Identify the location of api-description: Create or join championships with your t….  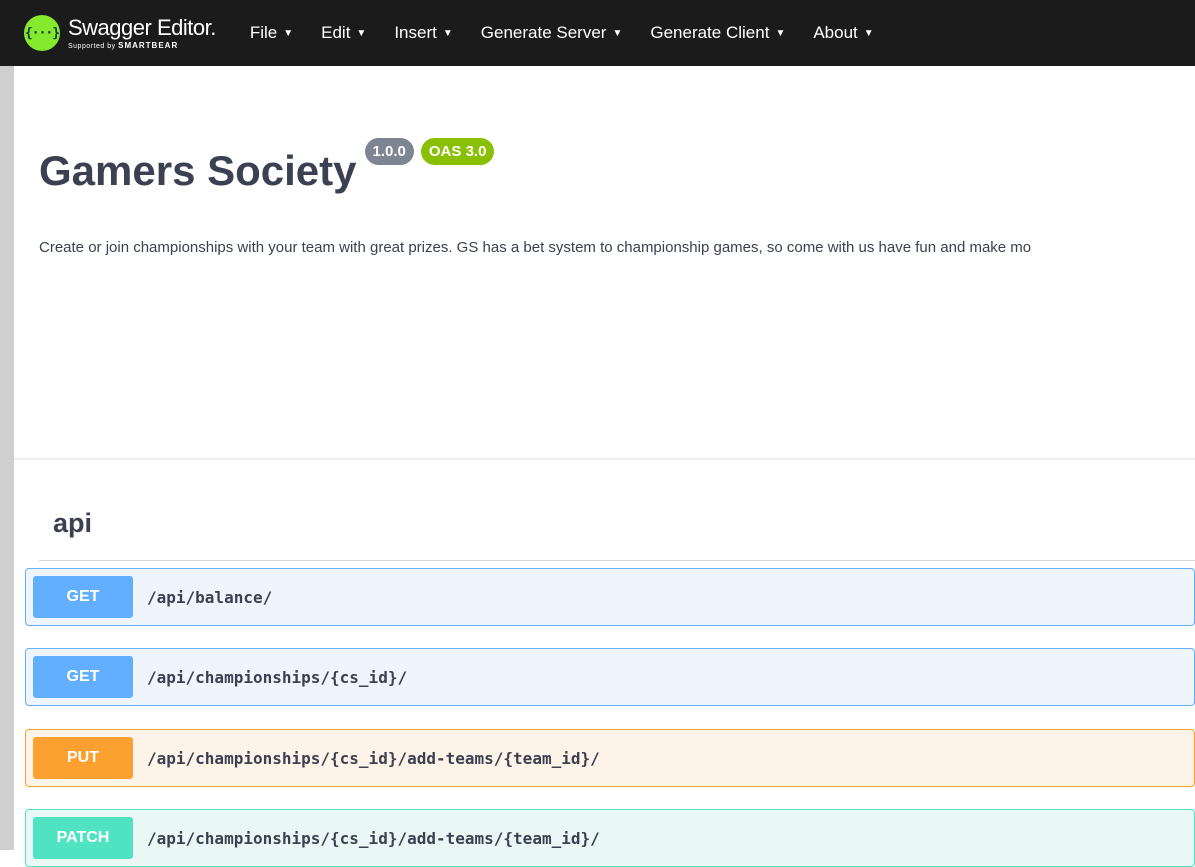
(535, 247).